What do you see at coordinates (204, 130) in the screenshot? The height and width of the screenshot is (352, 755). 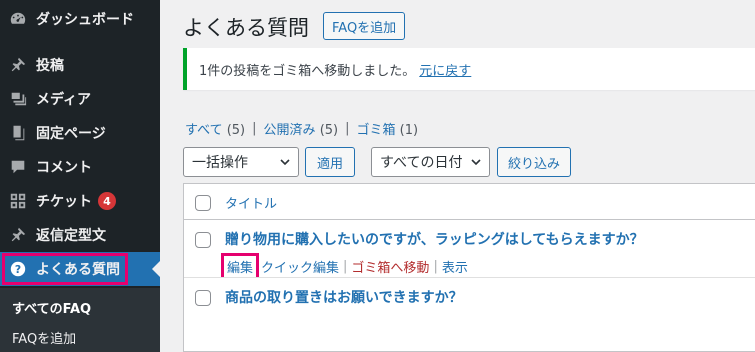 I see `filter-all-label: すべて` at bounding box center [204, 130].